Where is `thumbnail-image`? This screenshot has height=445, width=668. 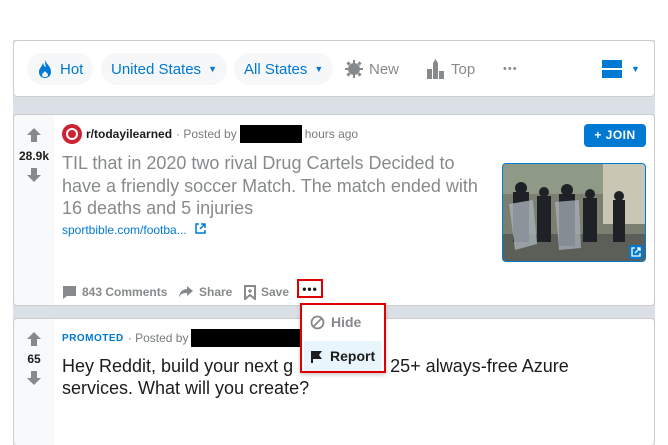 thumbnail-image is located at coordinates (574, 212).